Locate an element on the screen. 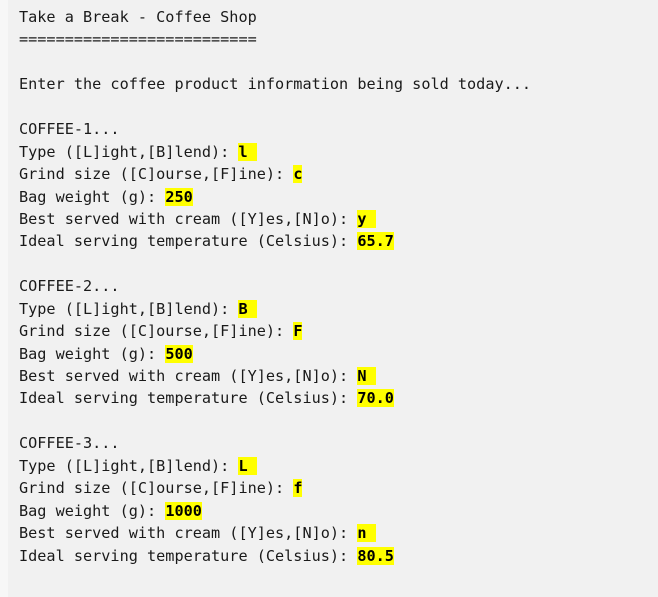  entry-field-grind: Grind size ([C]ourse,[F]ine): F is located at coordinates (338, 331).